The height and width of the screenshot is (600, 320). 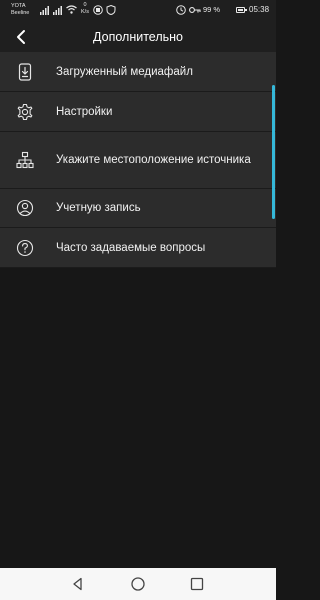 What do you see at coordinates (57, 10) in the screenshot?
I see `signal-2-icon` at bounding box center [57, 10].